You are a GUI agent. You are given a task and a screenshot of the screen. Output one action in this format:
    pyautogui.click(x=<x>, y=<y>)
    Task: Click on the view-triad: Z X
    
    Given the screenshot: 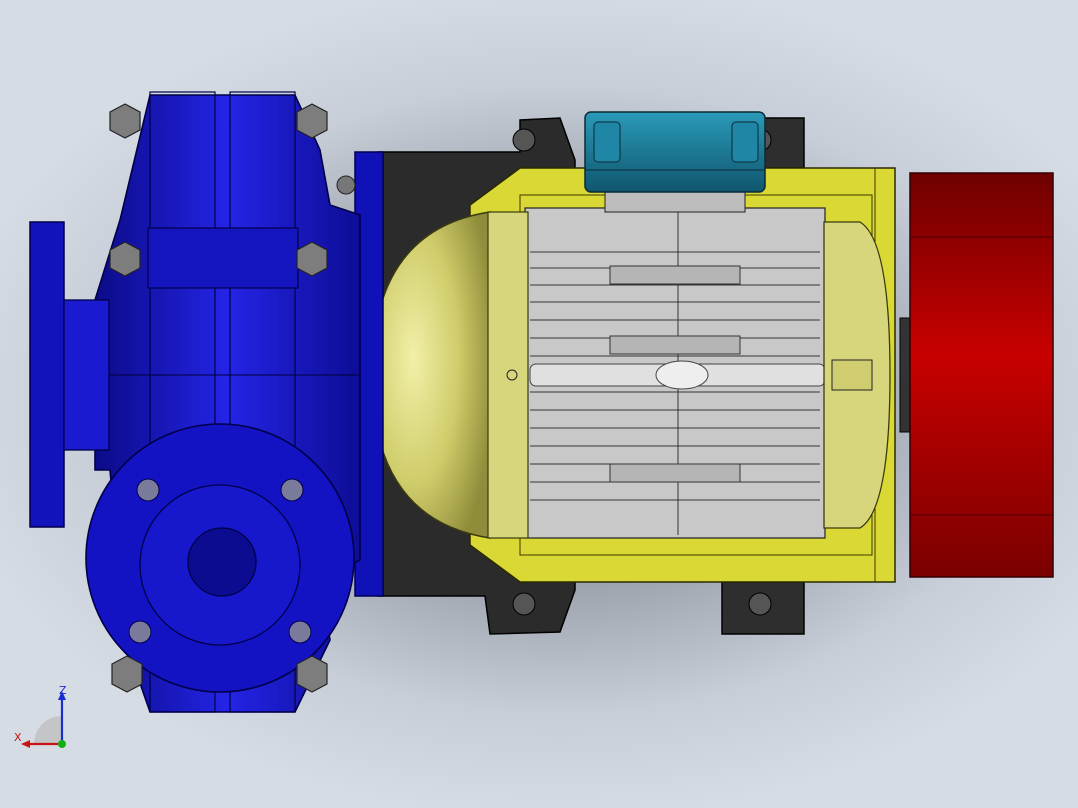 What is the action you would take?
    pyautogui.click(x=47, y=717)
    